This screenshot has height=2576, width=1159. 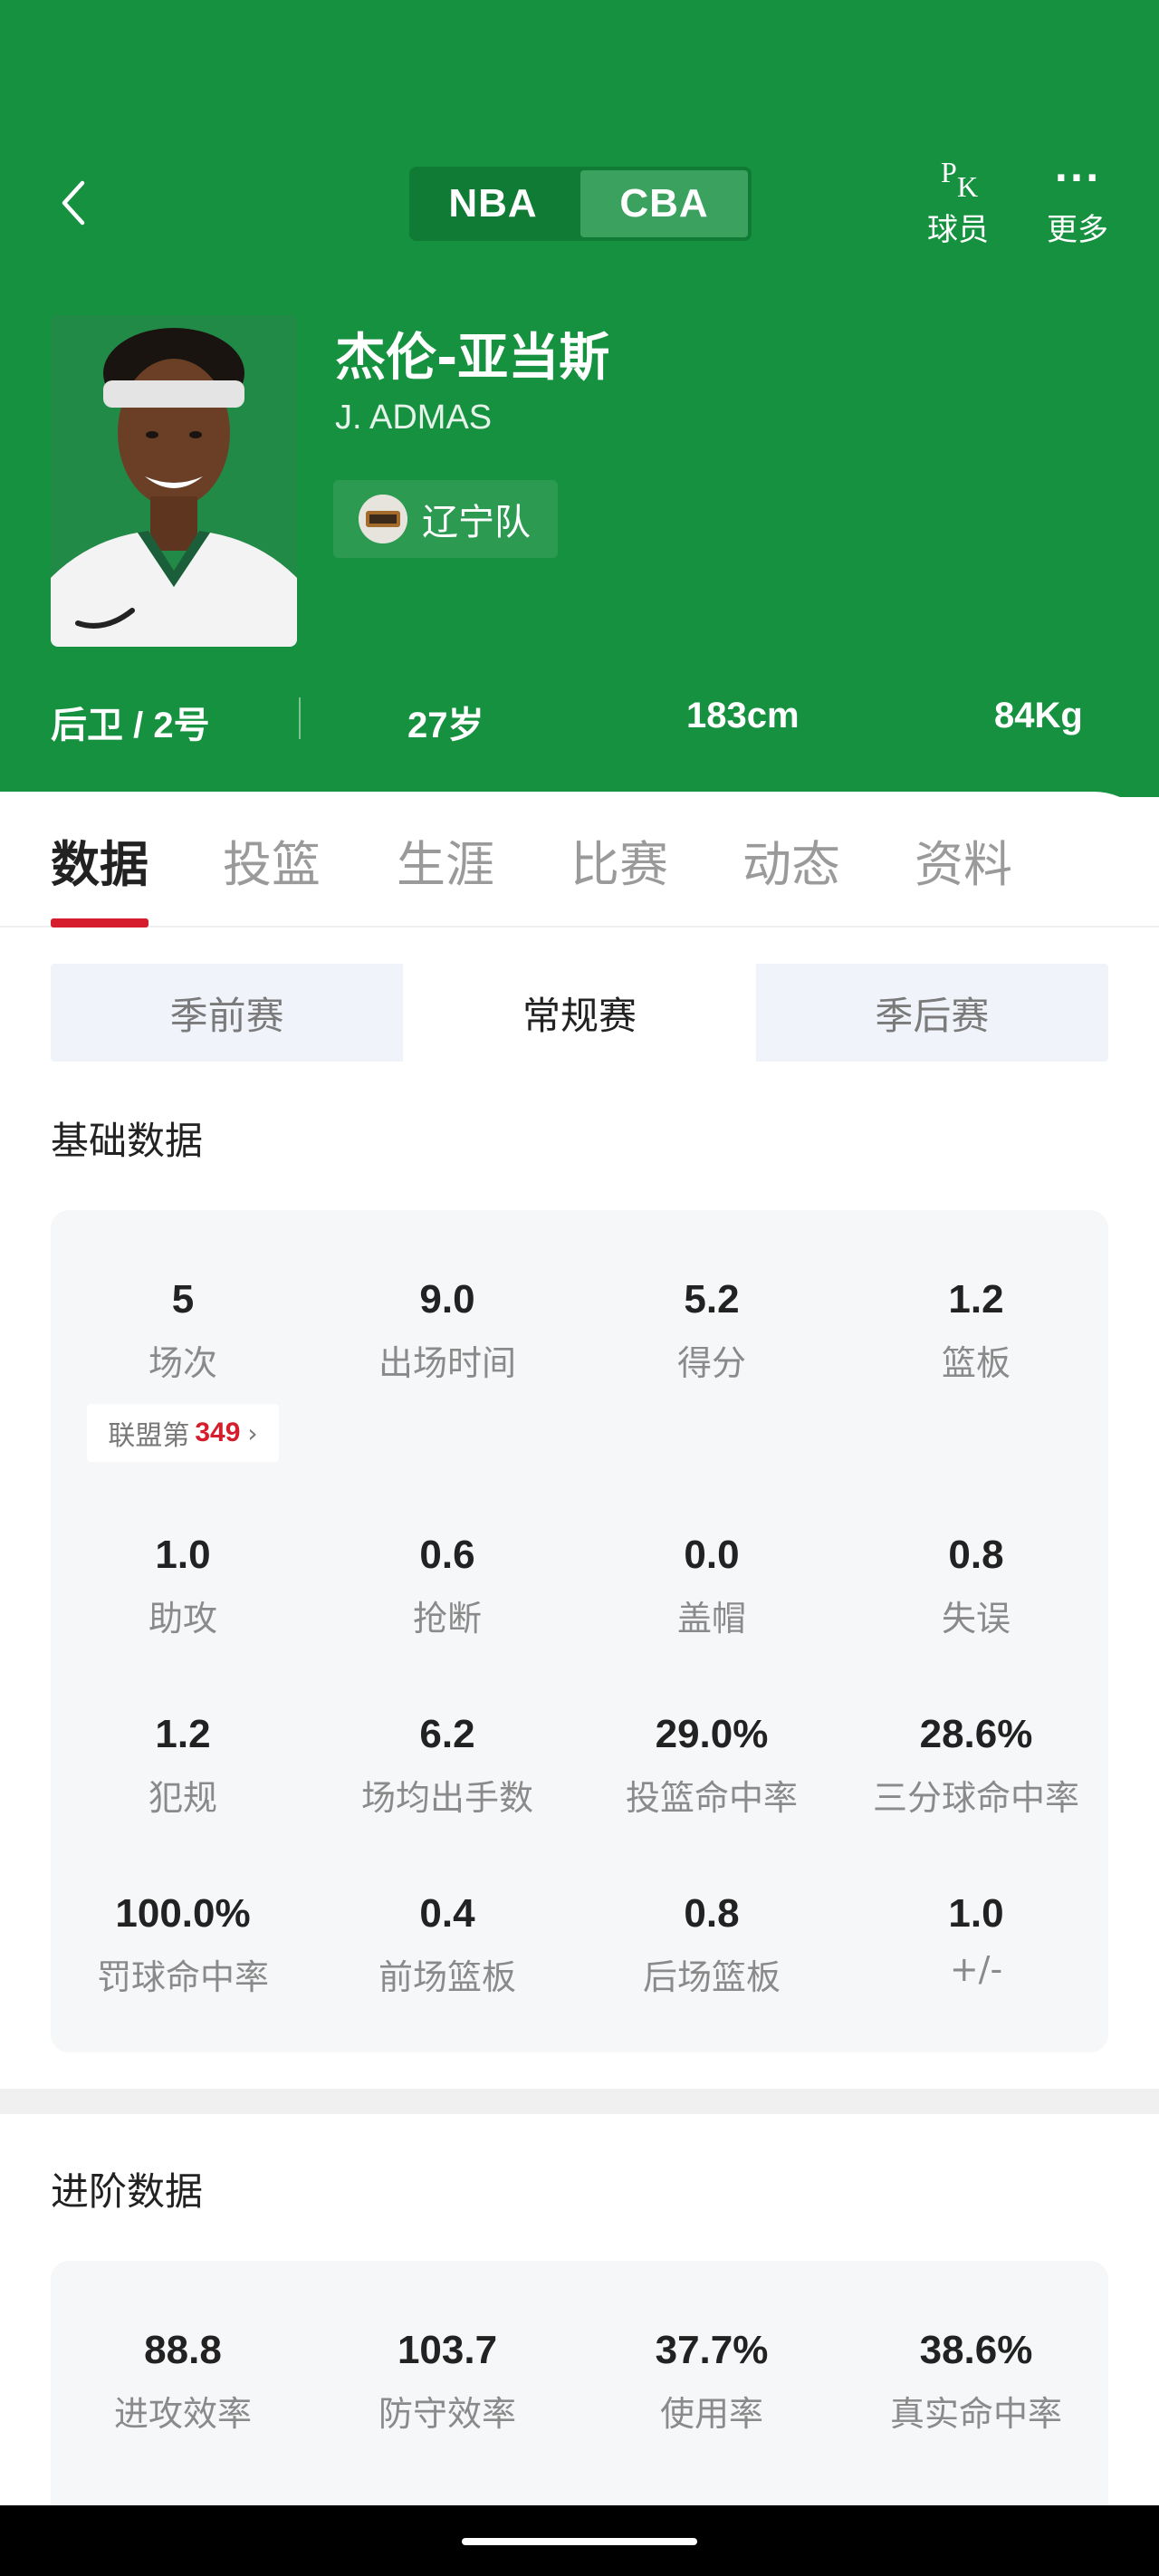 What do you see at coordinates (131, 725) in the screenshot?
I see `player-position: 后卫 / 2号` at bounding box center [131, 725].